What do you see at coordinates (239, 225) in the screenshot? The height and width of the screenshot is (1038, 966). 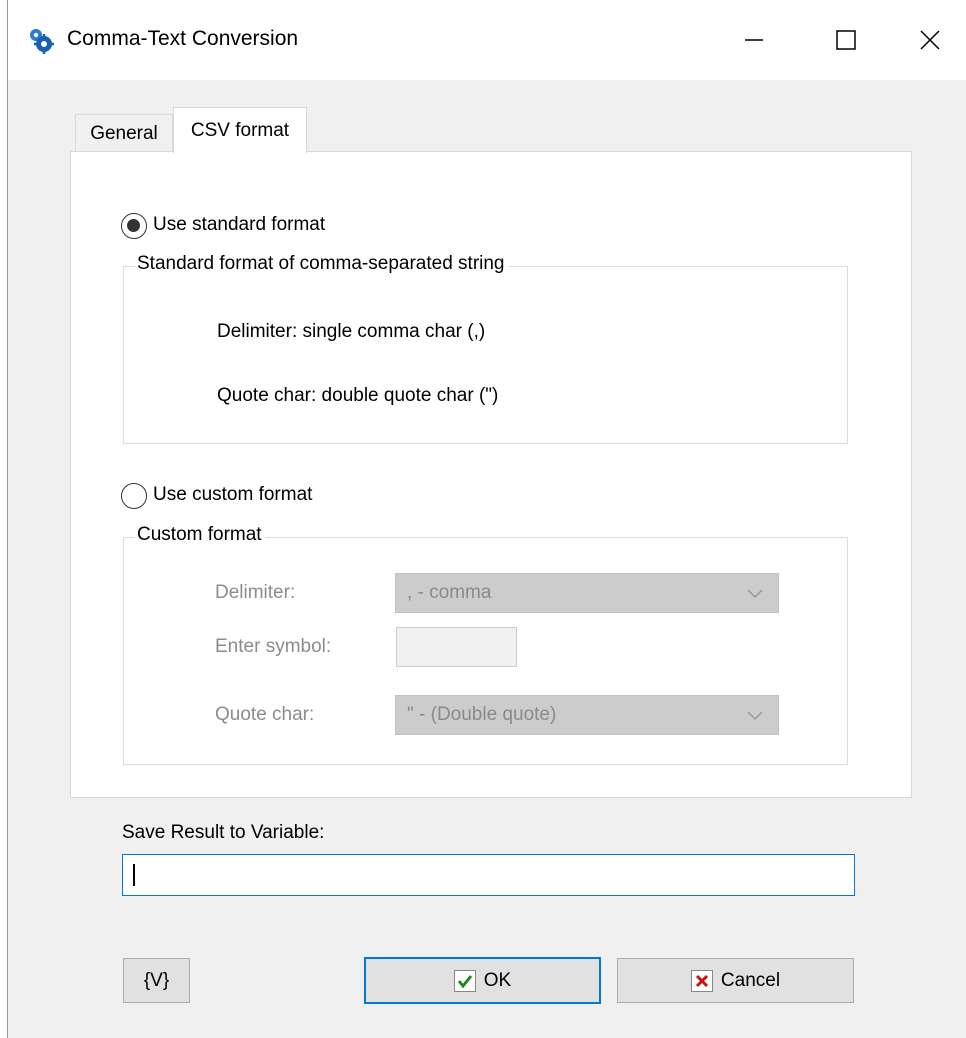 I see `standard-format-label: Use standard format` at bounding box center [239, 225].